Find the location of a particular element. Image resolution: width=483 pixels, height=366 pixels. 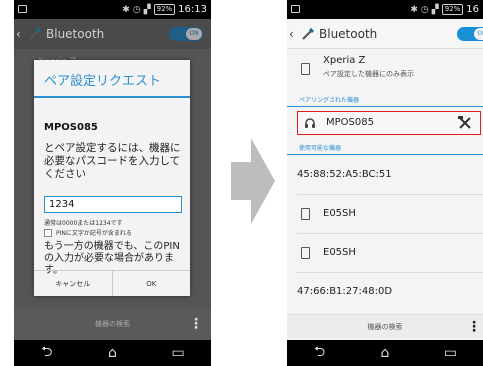

pin-input is located at coordinates (113, 204).